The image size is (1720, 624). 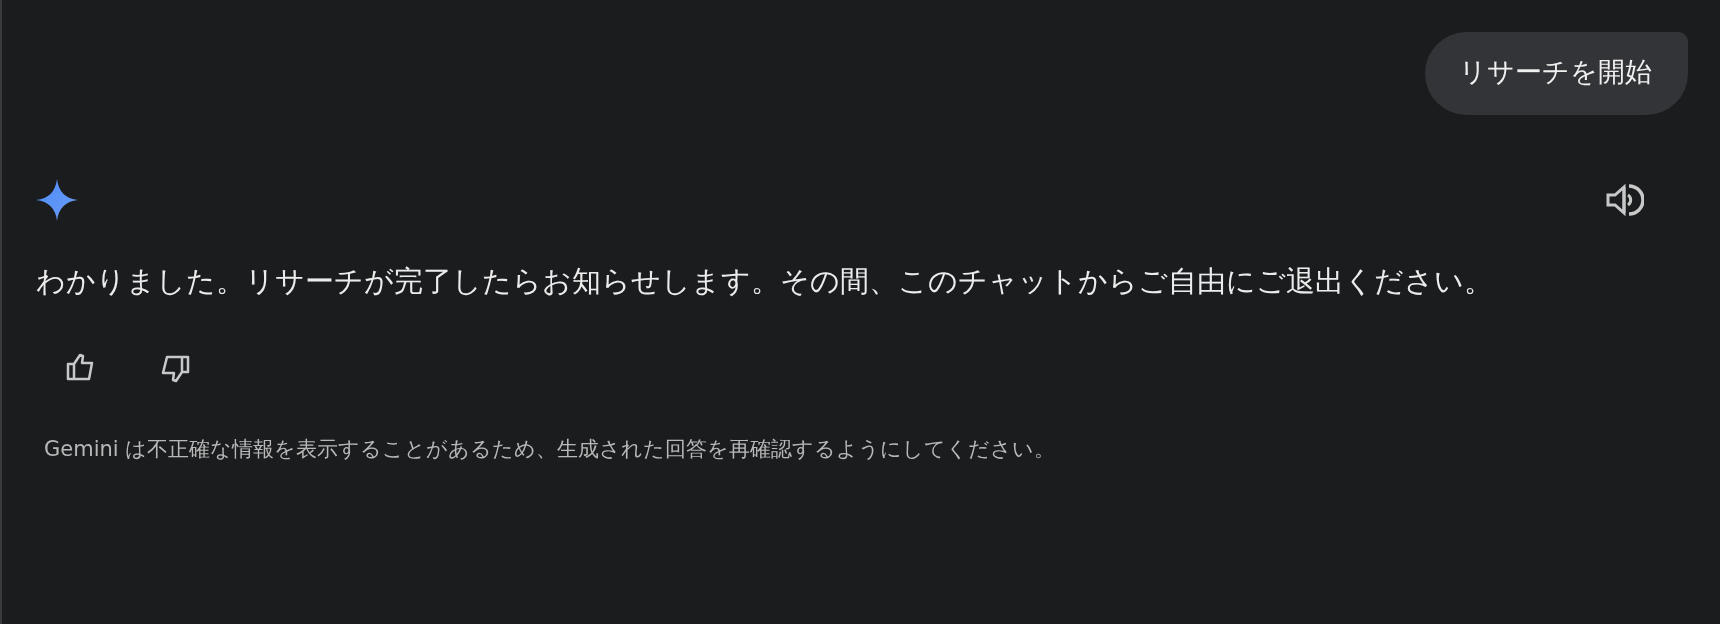 What do you see at coordinates (550, 449) in the screenshot?
I see `disclaimer-text: Gemini は不正確な情報を表示することがあるため、生成された回答を再確認するようにしてください。` at bounding box center [550, 449].